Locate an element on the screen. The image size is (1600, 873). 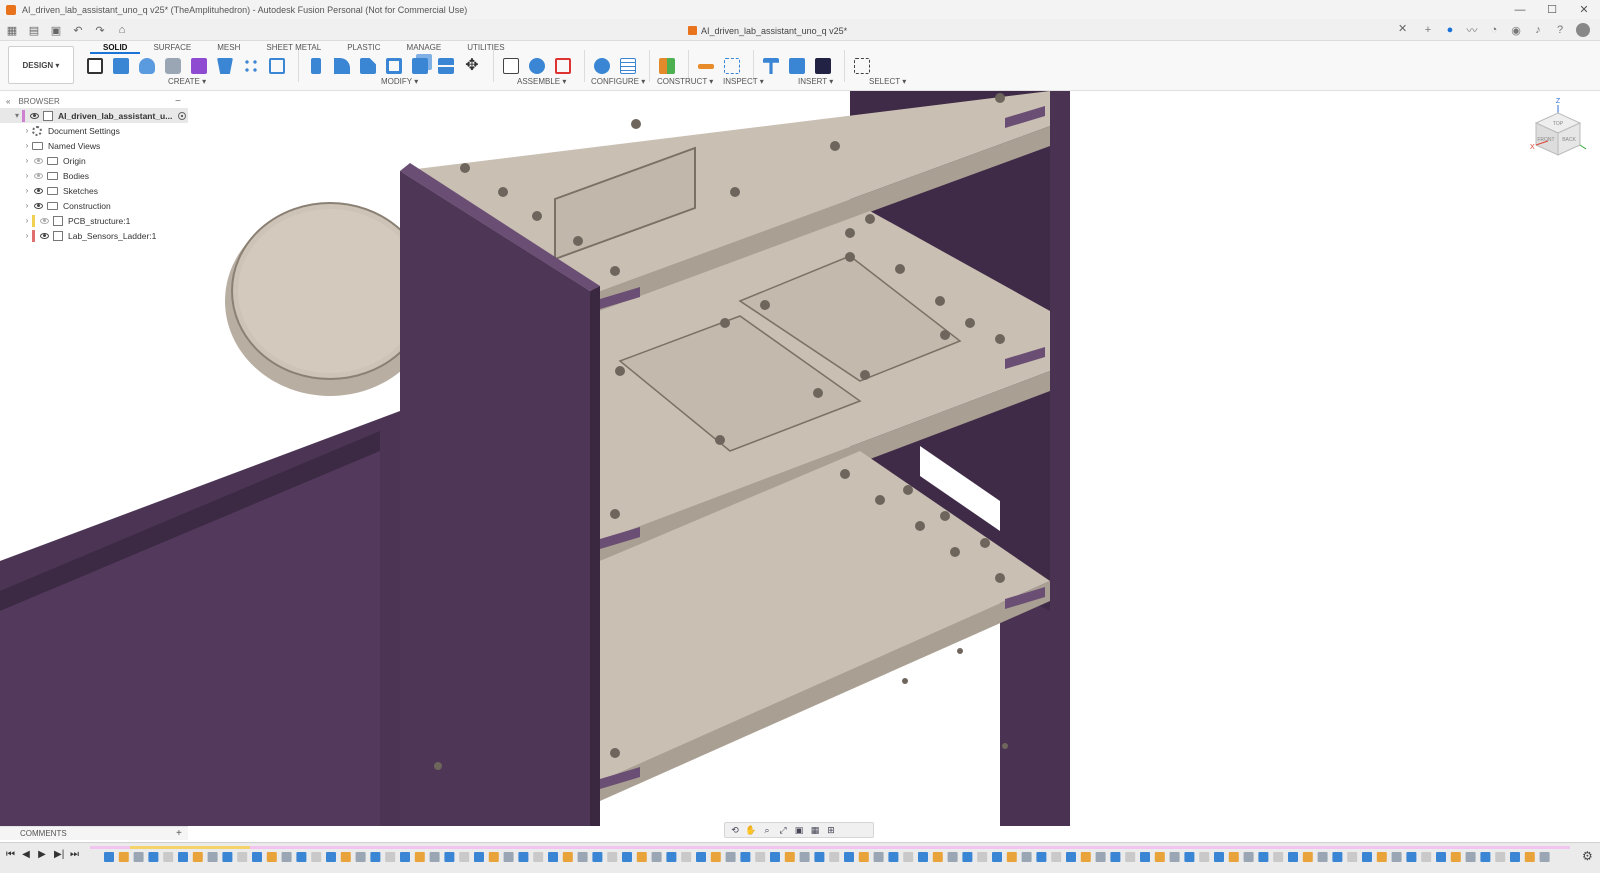
browser-item-origin: › Origin is located at coordinates (94, 160).